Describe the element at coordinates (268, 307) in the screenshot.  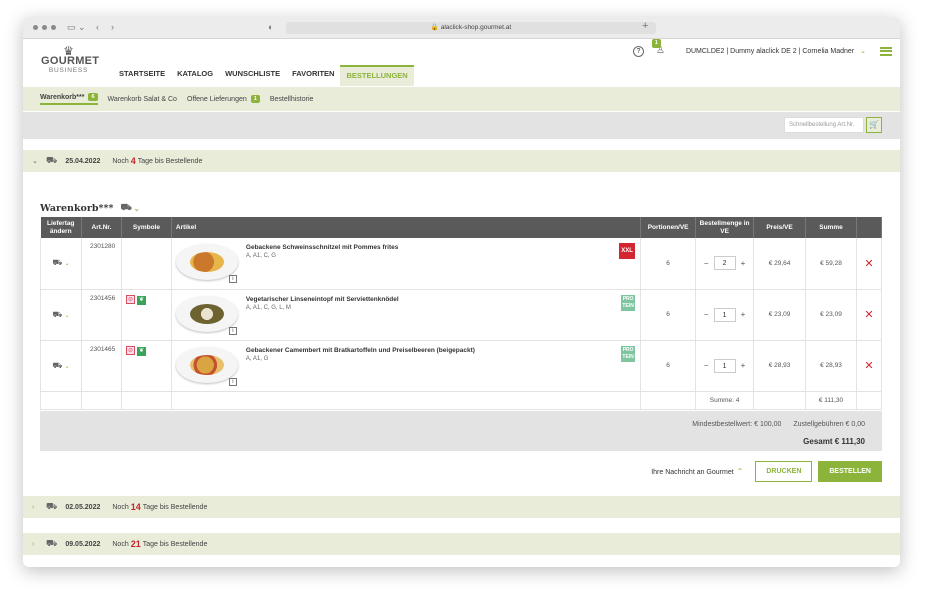
I see `product-allergens: A, A1, C, G, L, M` at that location.